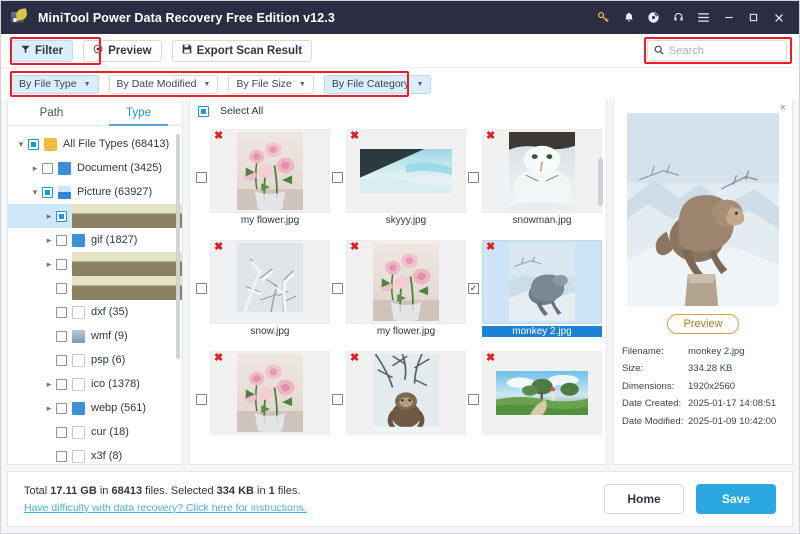 The height and width of the screenshot is (534, 800). I want to click on file-grid-item: ✖ skyyy.jpg, so click(398, 177).